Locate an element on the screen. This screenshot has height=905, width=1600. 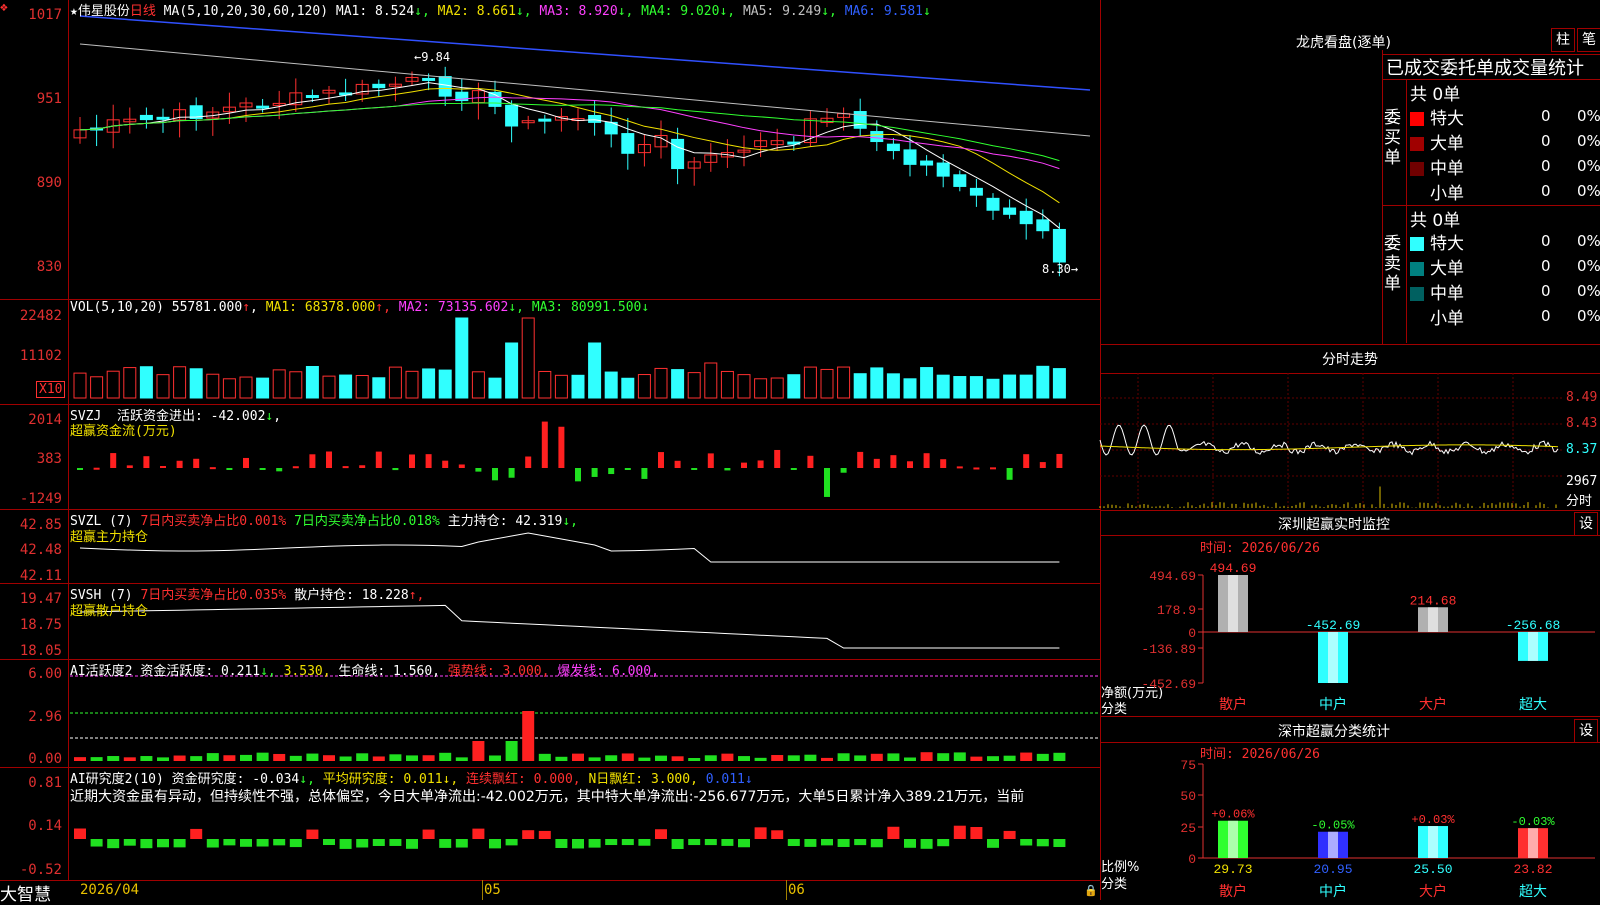
vol-ma-arrow: ↑, is located at coordinates (387, 307).